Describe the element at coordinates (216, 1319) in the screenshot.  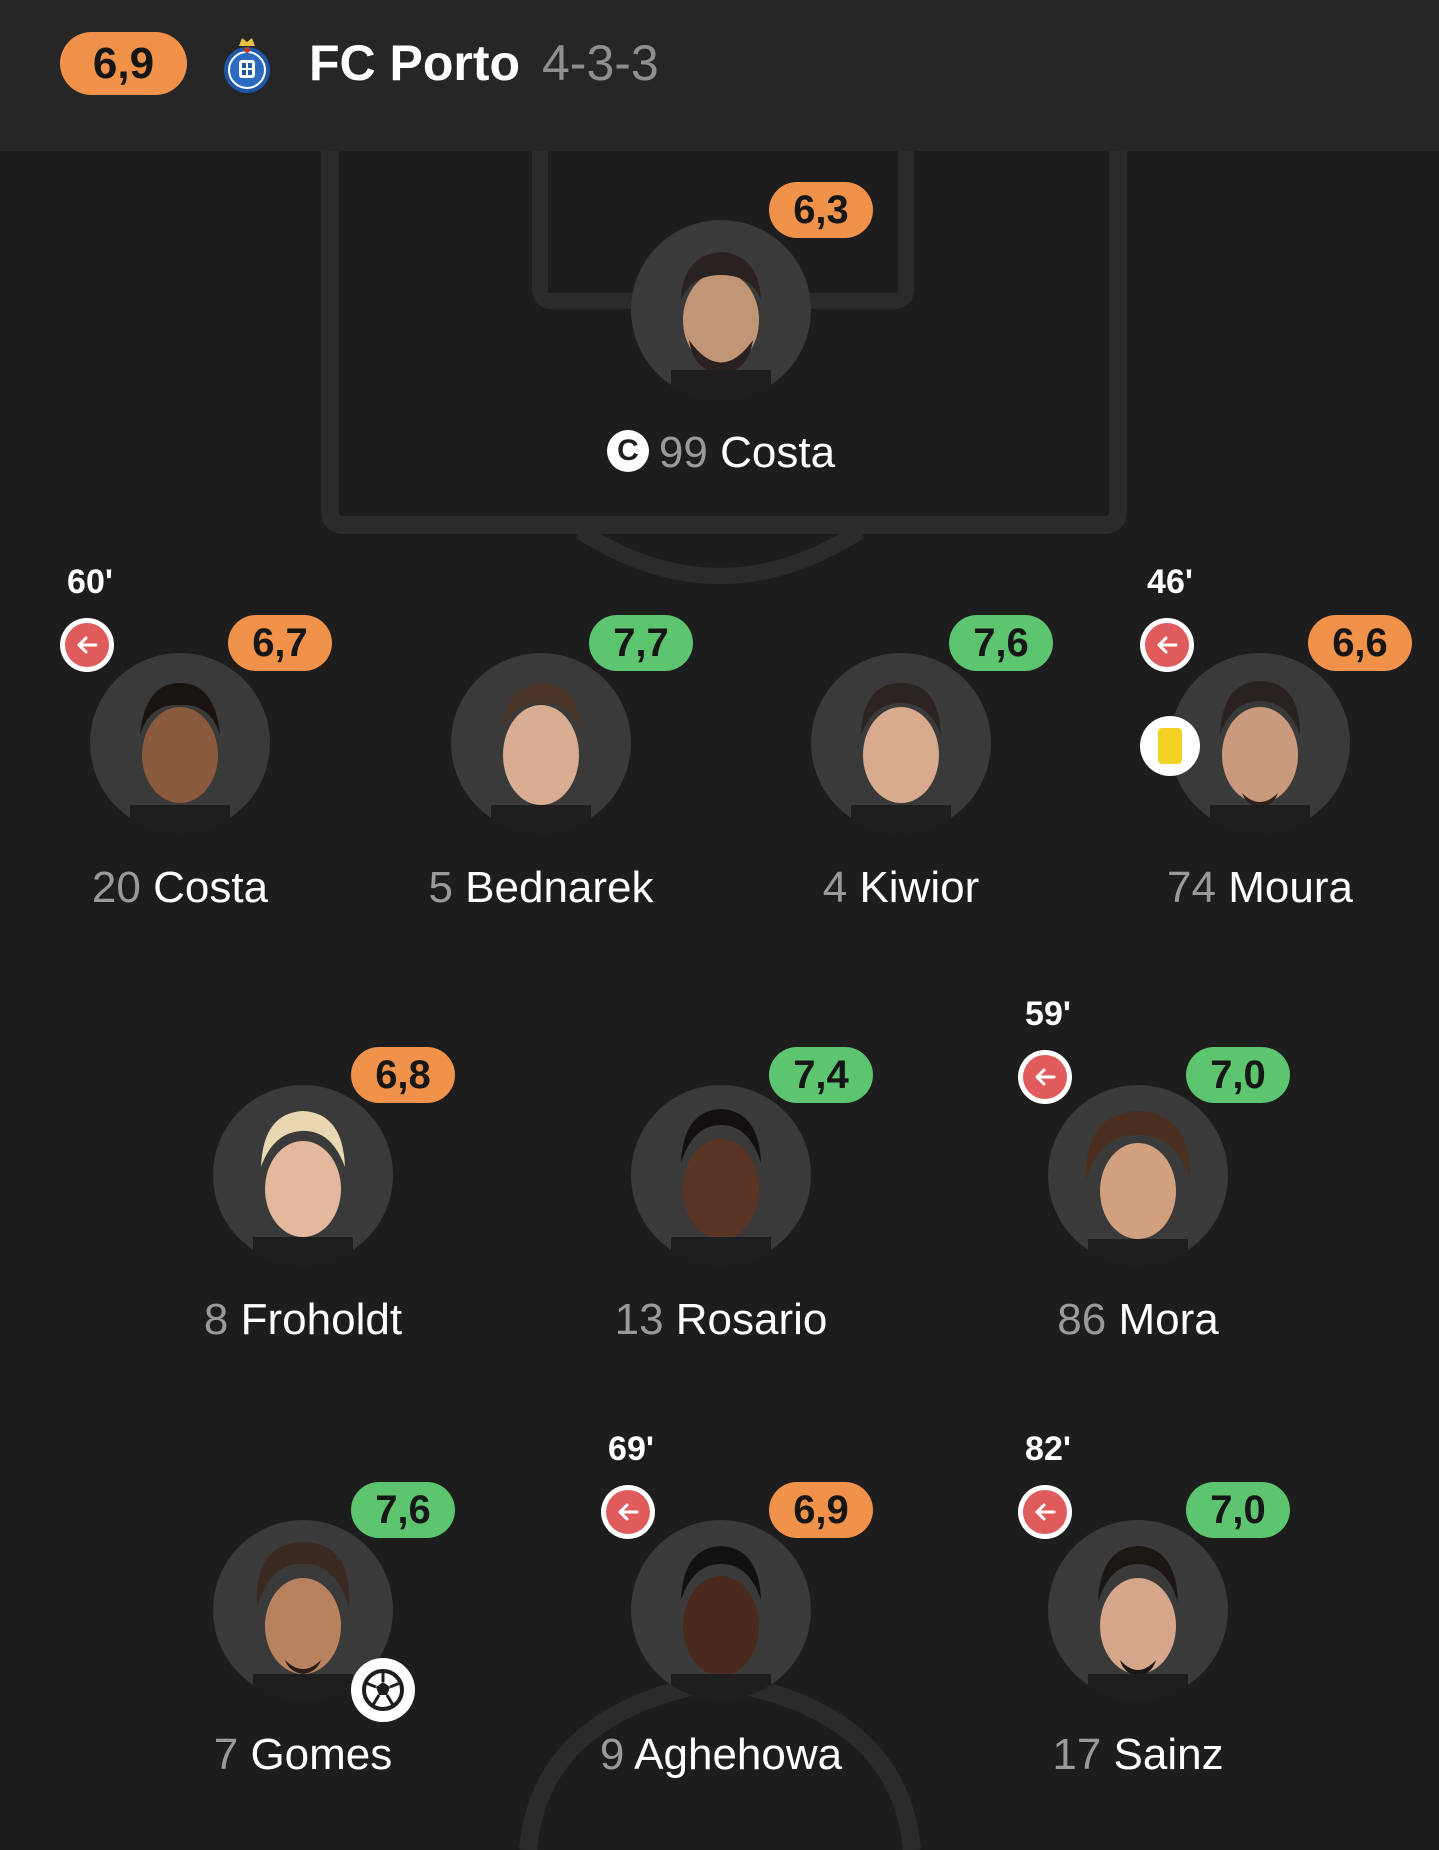
I see `player-number: 8` at that location.